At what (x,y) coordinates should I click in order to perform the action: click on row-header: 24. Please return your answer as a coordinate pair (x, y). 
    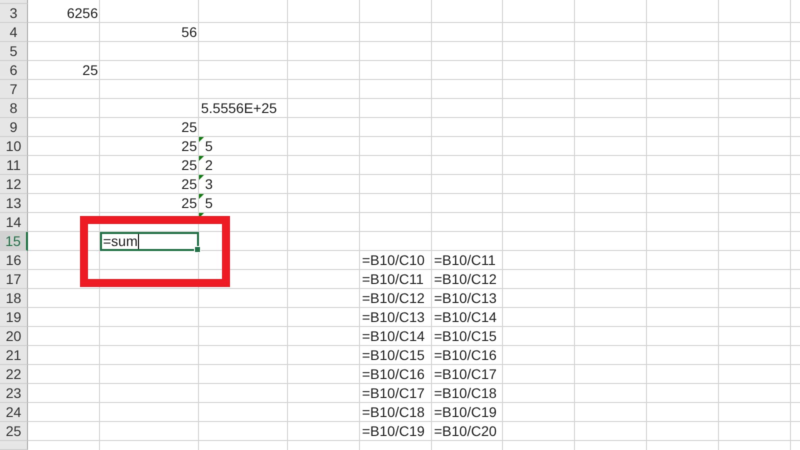
    Looking at the image, I should click on (14, 412).